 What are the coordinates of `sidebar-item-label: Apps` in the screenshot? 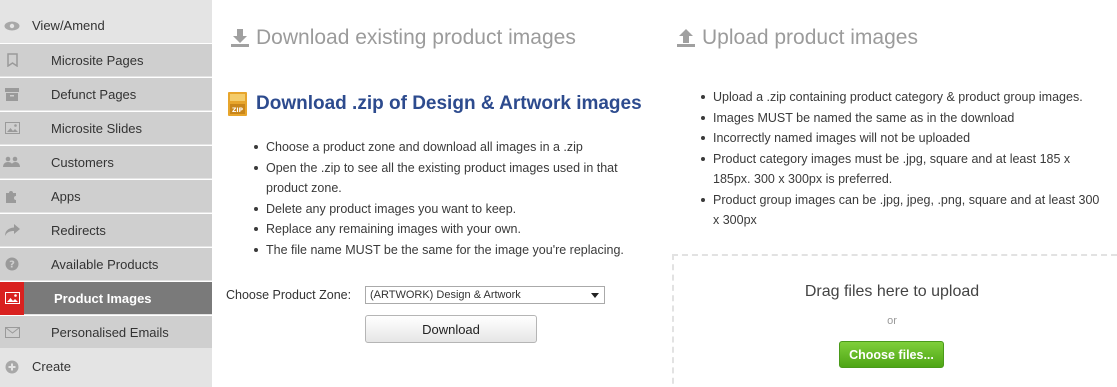 It's located at (66, 196).